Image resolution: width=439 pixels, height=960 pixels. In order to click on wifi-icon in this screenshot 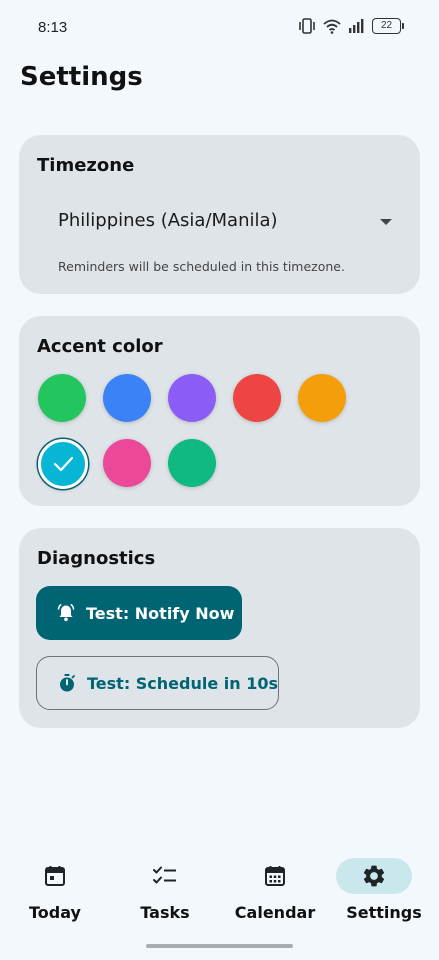, I will do `click(332, 26)`.